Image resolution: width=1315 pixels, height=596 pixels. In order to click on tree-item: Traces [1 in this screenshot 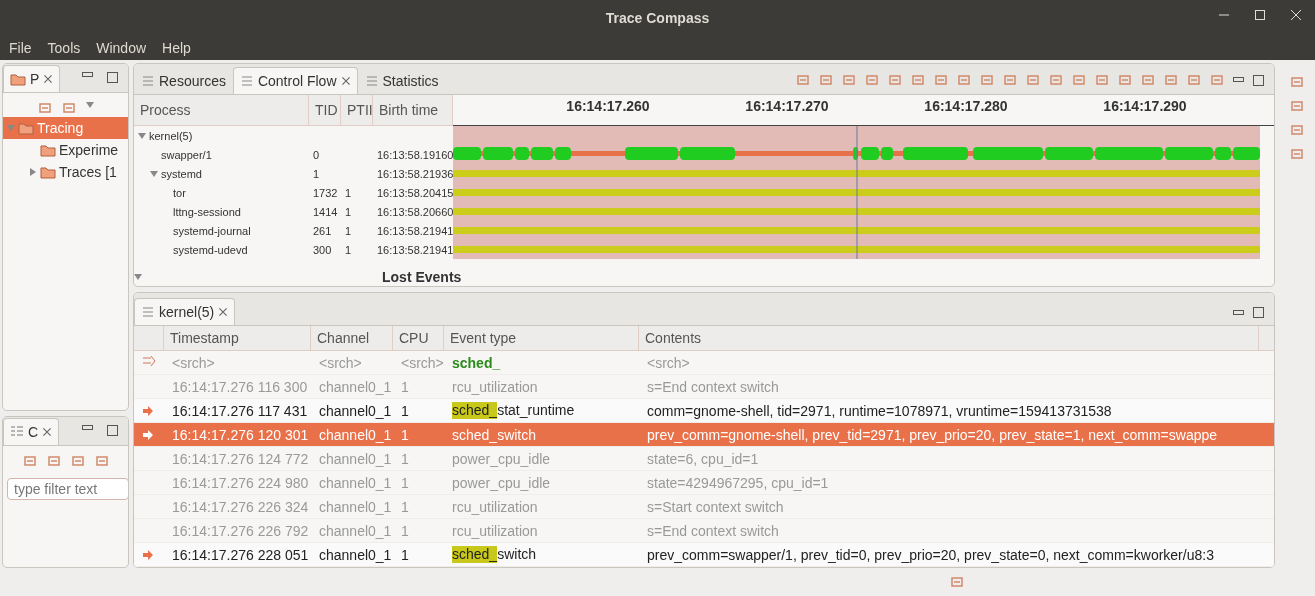, I will do `click(65, 172)`.